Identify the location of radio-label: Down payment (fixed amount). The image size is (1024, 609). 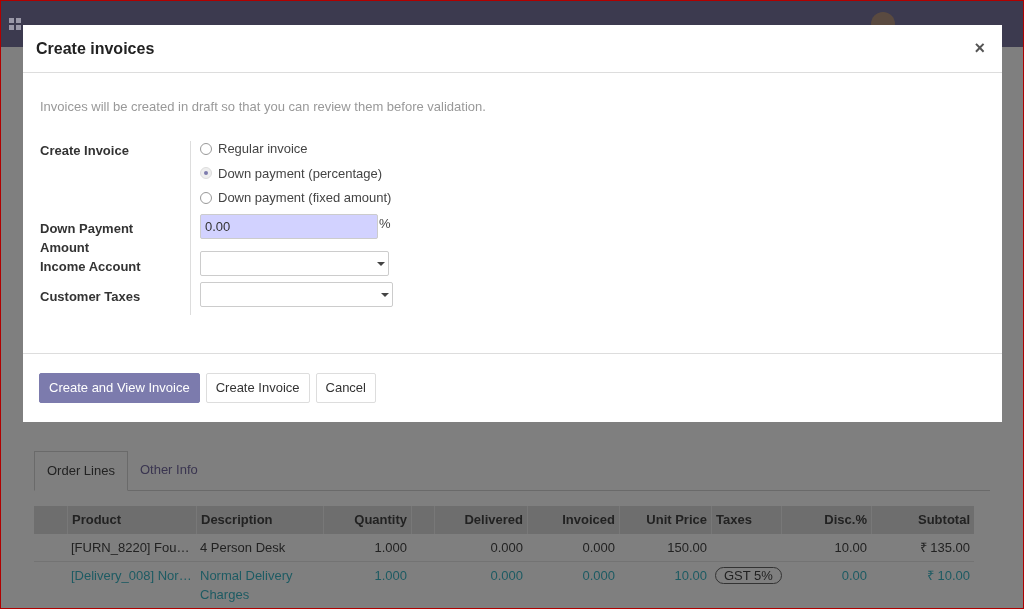
(305, 198).